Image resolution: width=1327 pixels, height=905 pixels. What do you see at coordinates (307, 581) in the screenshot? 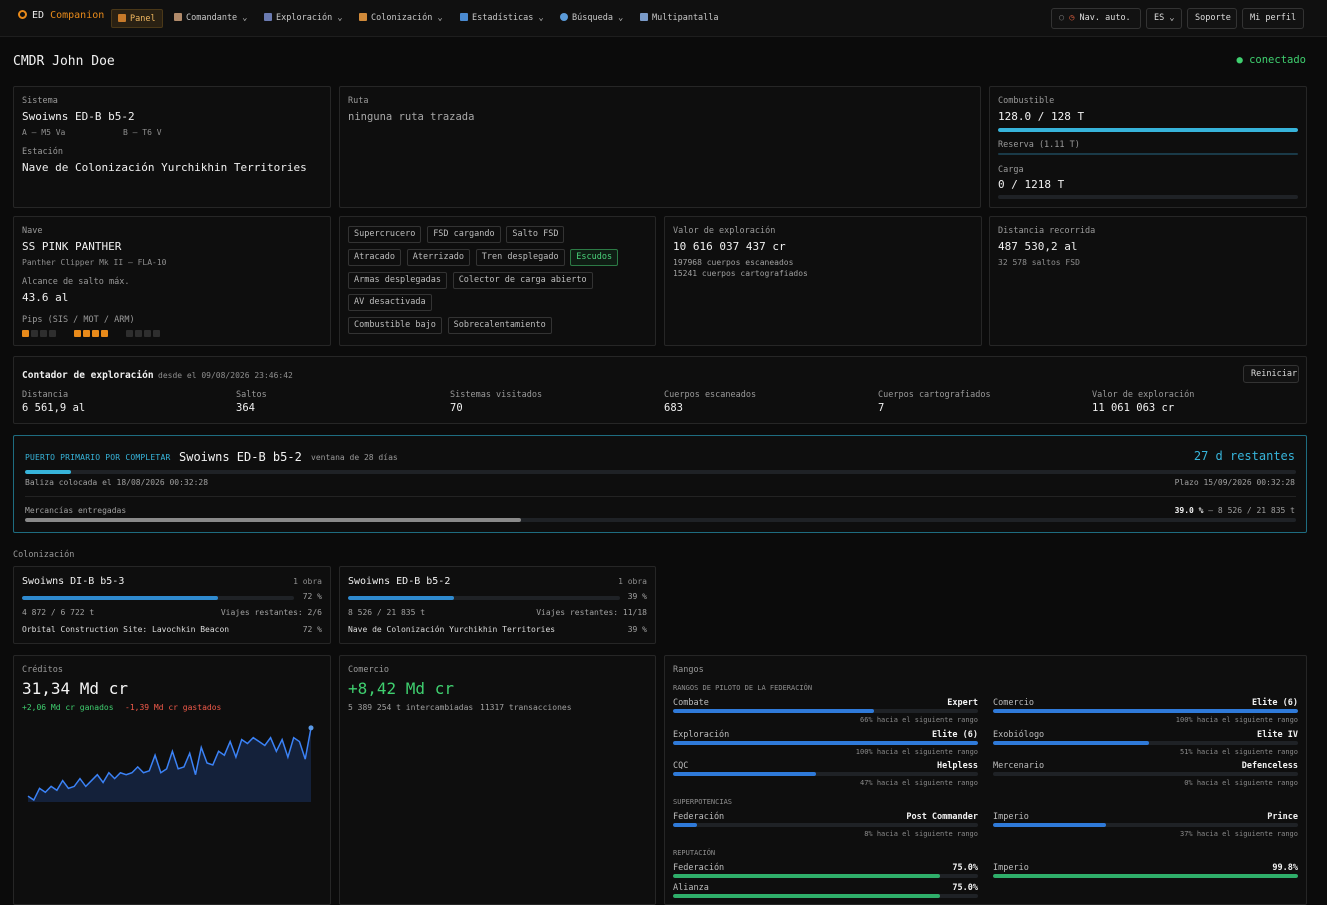
I see `works-count: 1 obra` at bounding box center [307, 581].